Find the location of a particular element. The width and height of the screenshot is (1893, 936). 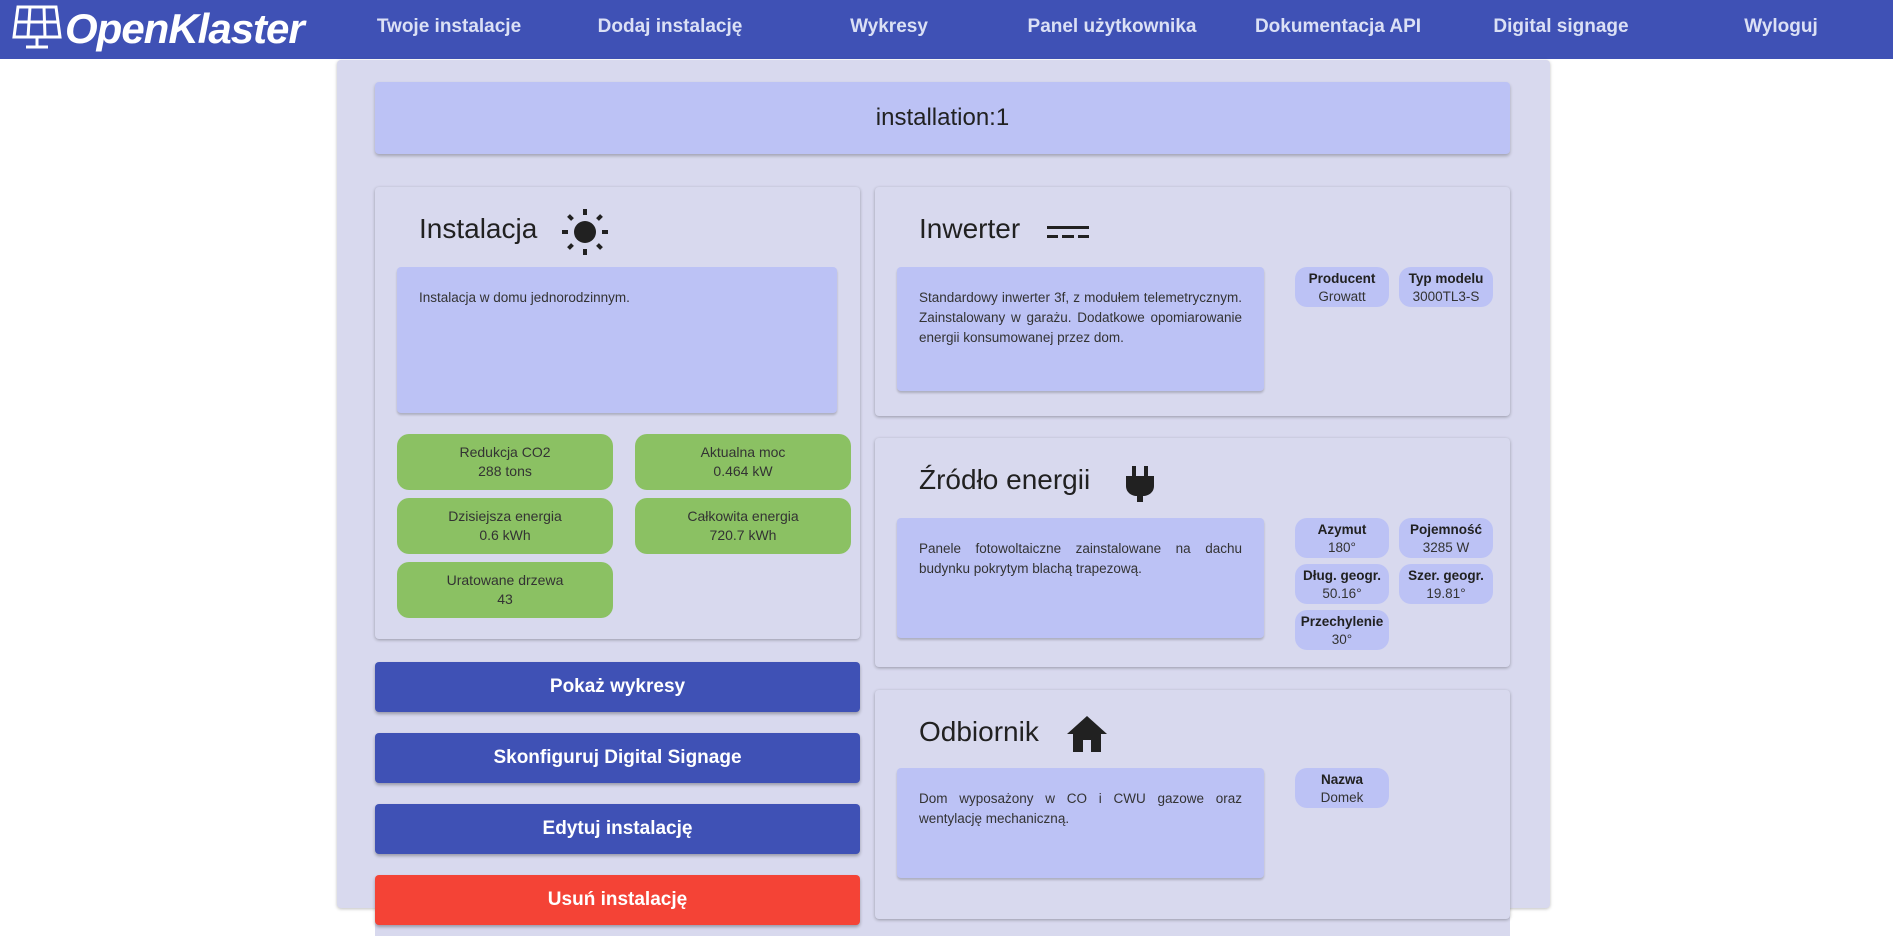

prop-key: Producent is located at coordinates (1342, 278).